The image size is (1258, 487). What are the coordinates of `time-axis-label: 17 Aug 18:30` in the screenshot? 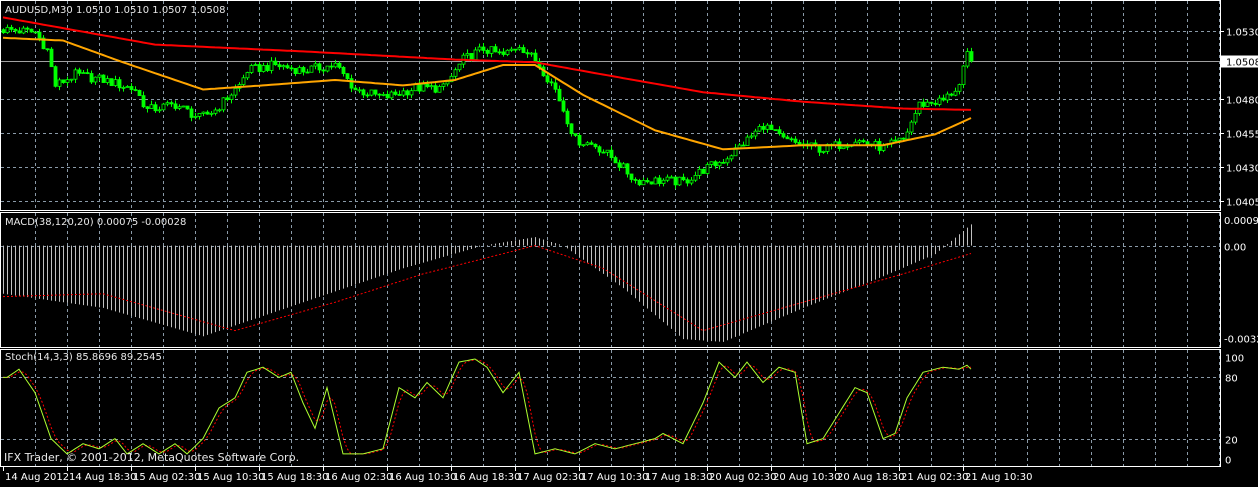 It's located at (678, 477).